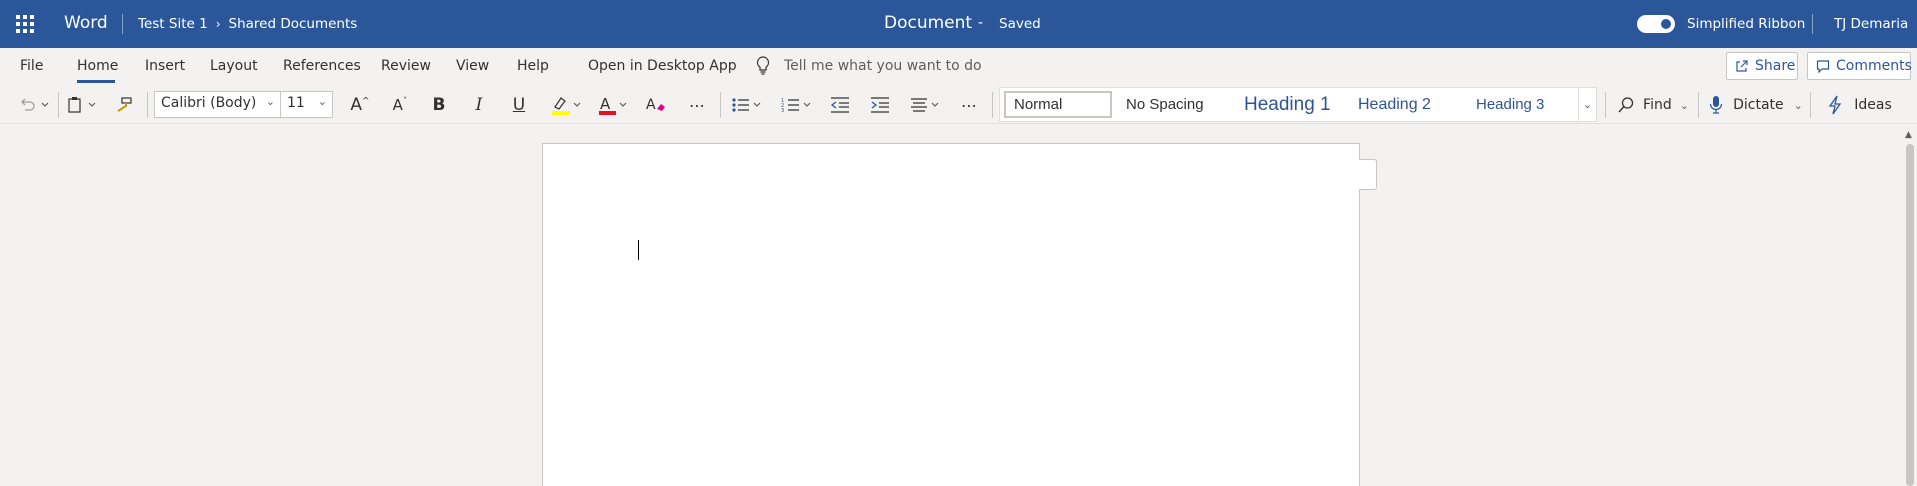  What do you see at coordinates (1390, 104) in the screenshot?
I see `style-heading-2: Heading 2` at bounding box center [1390, 104].